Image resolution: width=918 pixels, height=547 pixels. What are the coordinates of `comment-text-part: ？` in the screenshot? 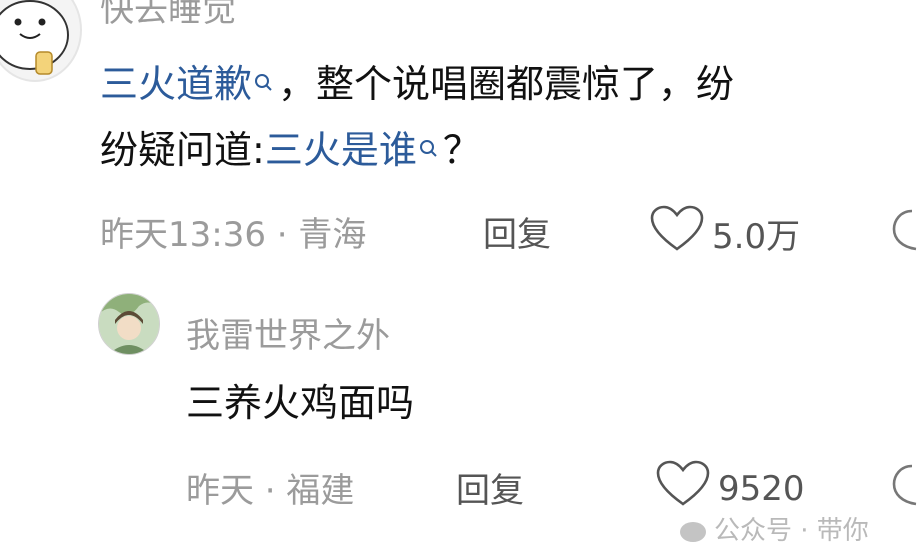 It's located at (461, 150).